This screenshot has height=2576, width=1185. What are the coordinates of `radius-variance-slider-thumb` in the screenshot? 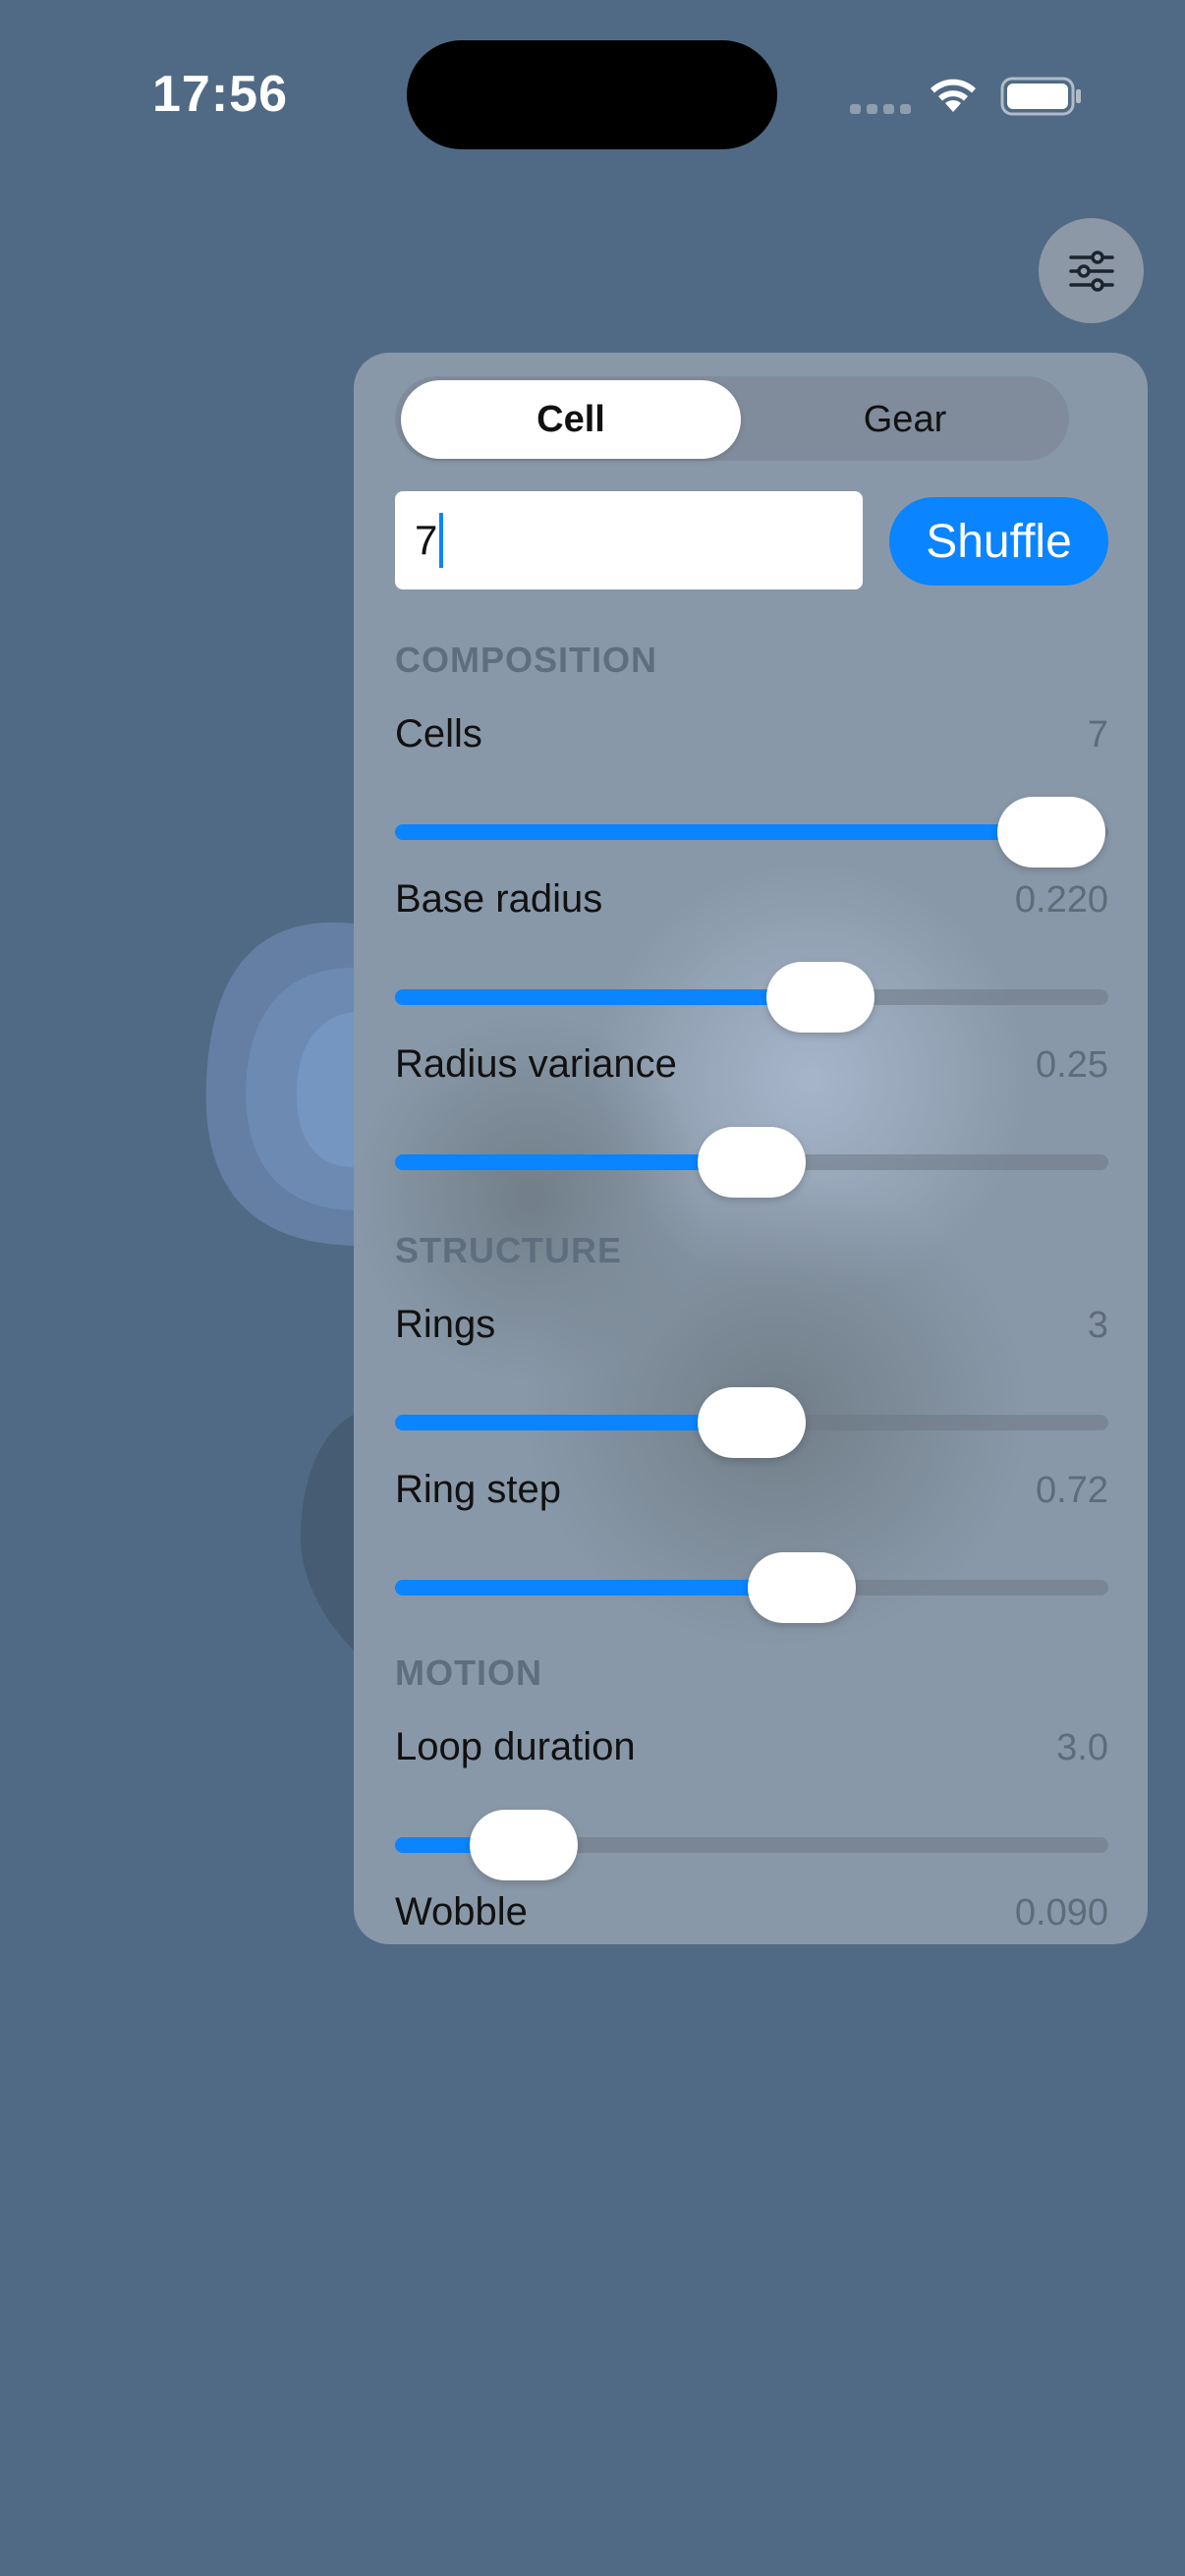 It's located at (752, 1162).